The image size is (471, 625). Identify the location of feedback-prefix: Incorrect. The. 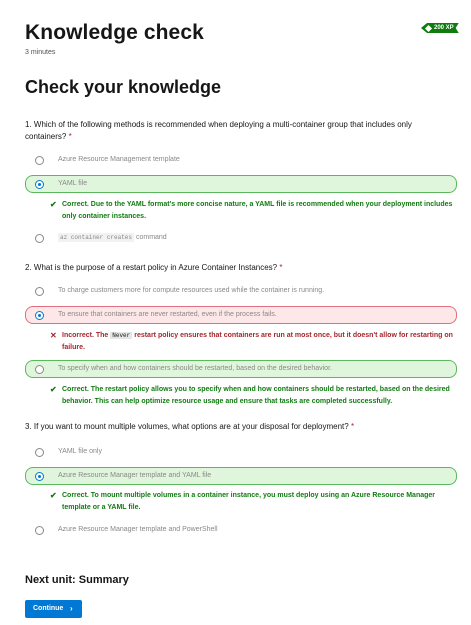
(85, 335).